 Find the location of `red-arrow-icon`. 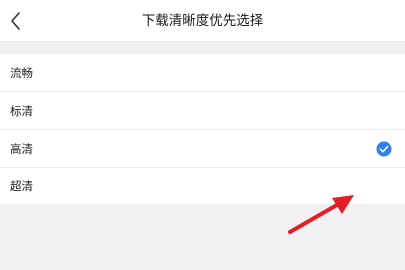

red-arrow-icon is located at coordinates (321, 214).